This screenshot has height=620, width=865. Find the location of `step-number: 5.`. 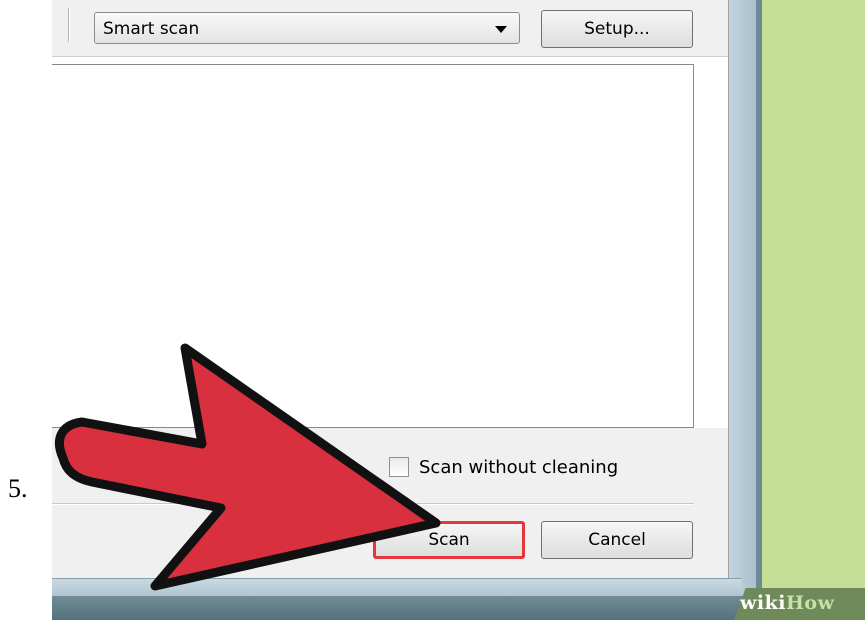

step-number: 5. is located at coordinates (18, 488).